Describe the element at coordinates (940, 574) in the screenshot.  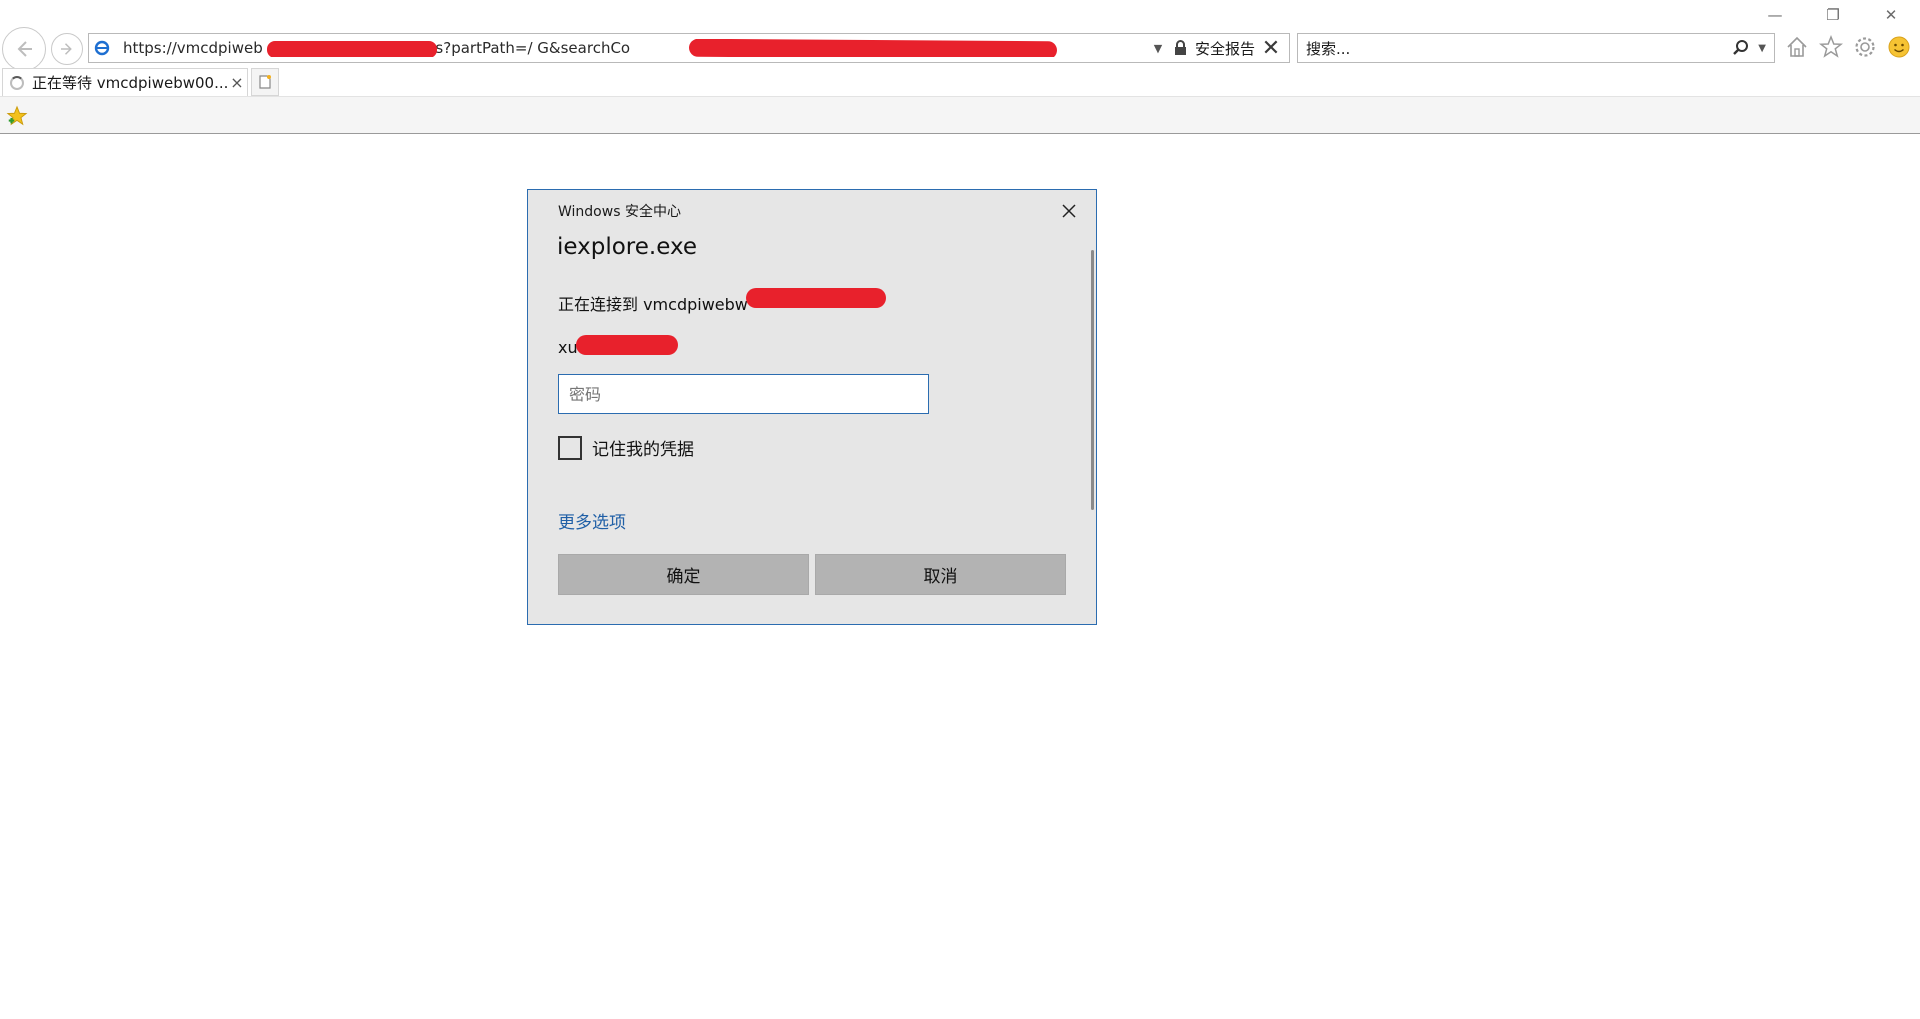
I see `cancel-button: 取消` at that location.